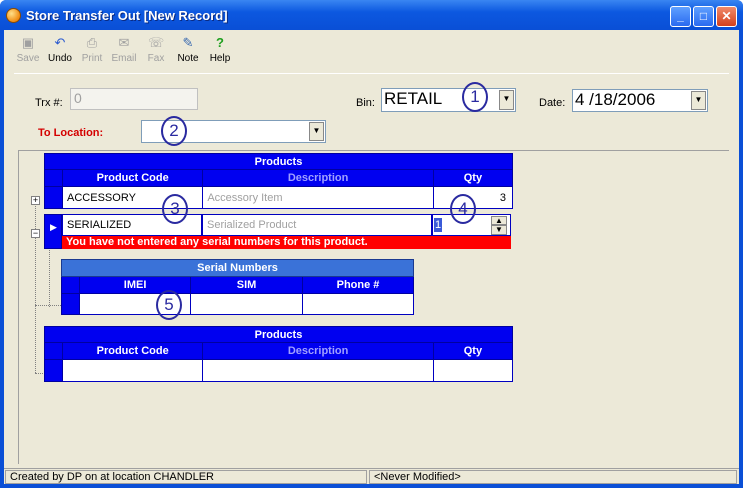  Describe the element at coordinates (615, 99) in the screenshot. I see `date-value: 4 /18/2006` at that location.